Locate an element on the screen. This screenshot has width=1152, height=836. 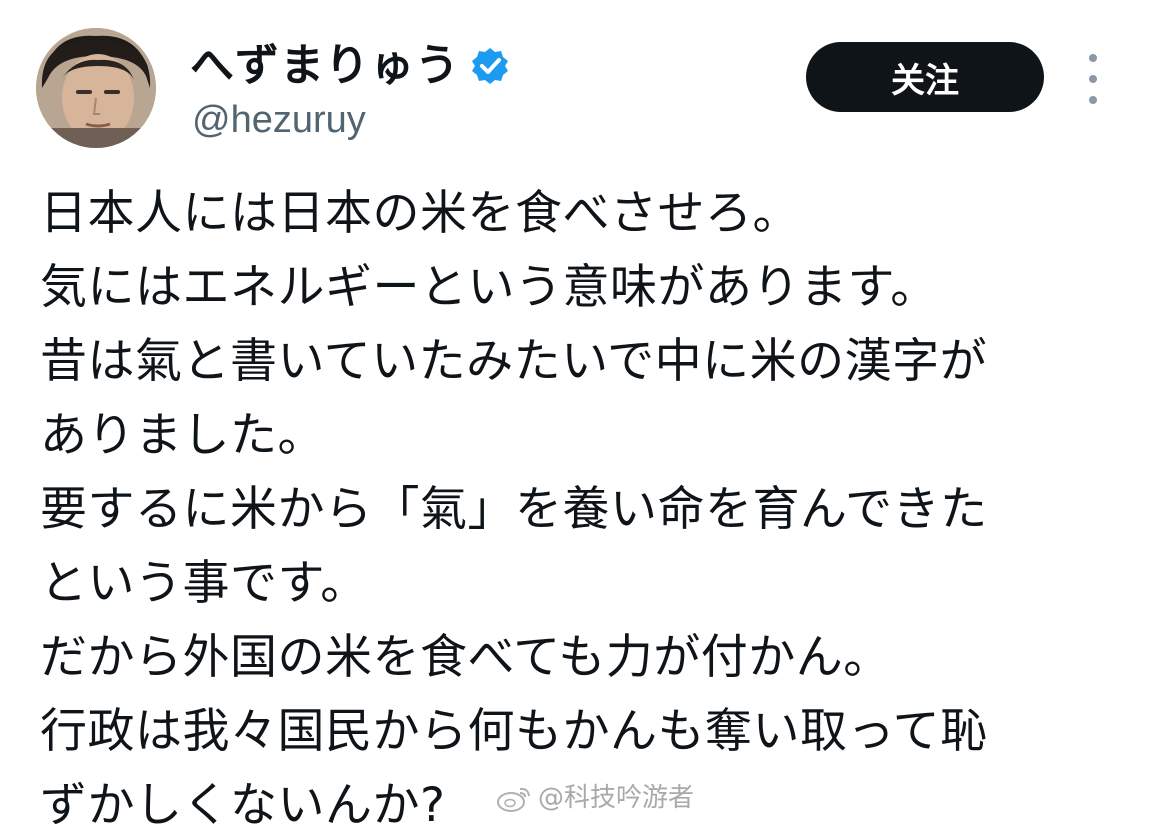
avatar-photo is located at coordinates (96, 88).